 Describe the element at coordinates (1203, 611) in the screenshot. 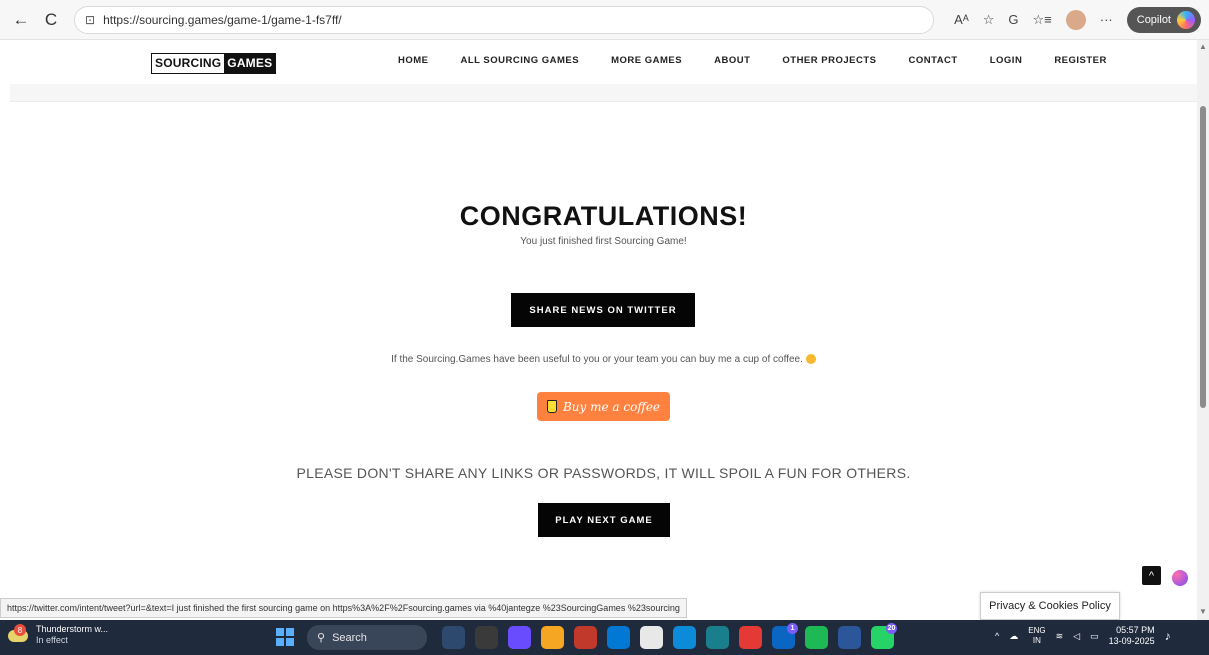

I see `scroll-down-arrow-icon: ▼` at that location.